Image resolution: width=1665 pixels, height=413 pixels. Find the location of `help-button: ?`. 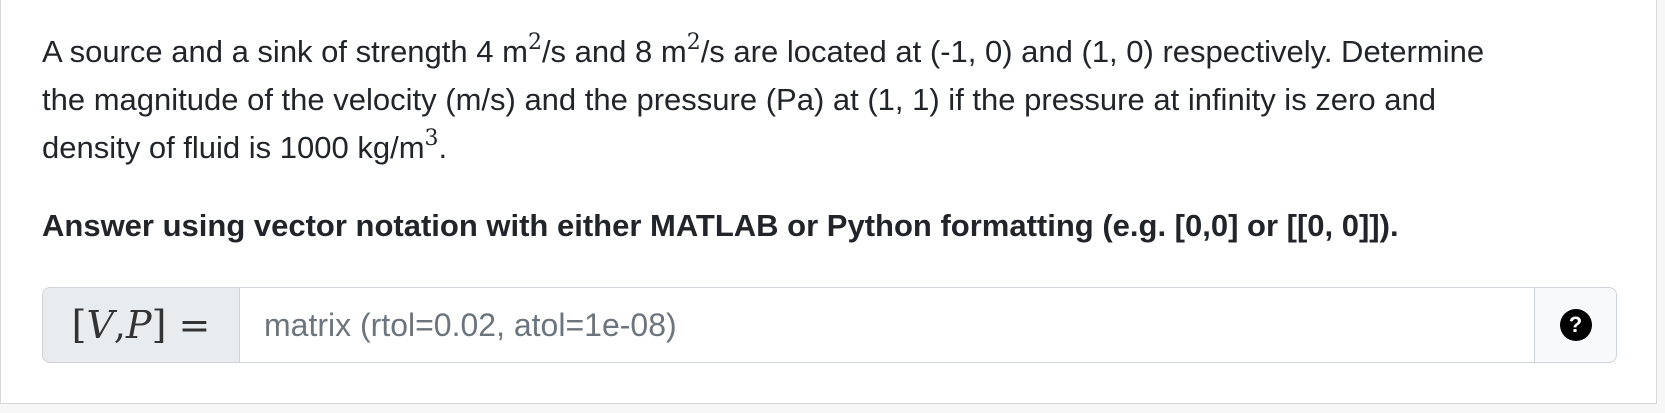

help-button: ? is located at coordinates (1575, 325).